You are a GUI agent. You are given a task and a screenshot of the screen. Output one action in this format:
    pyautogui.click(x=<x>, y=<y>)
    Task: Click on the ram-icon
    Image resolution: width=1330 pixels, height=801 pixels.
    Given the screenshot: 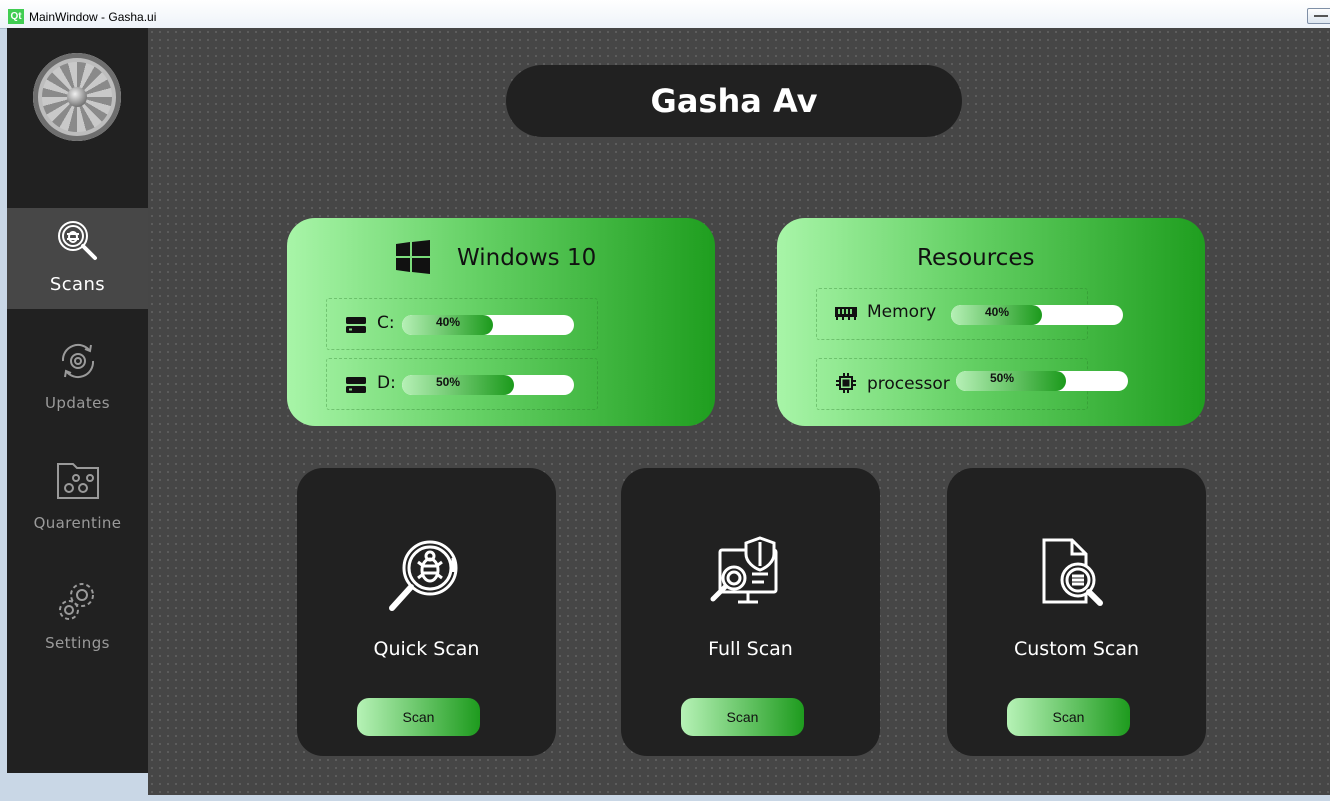 What is the action you would take?
    pyautogui.click(x=846, y=313)
    